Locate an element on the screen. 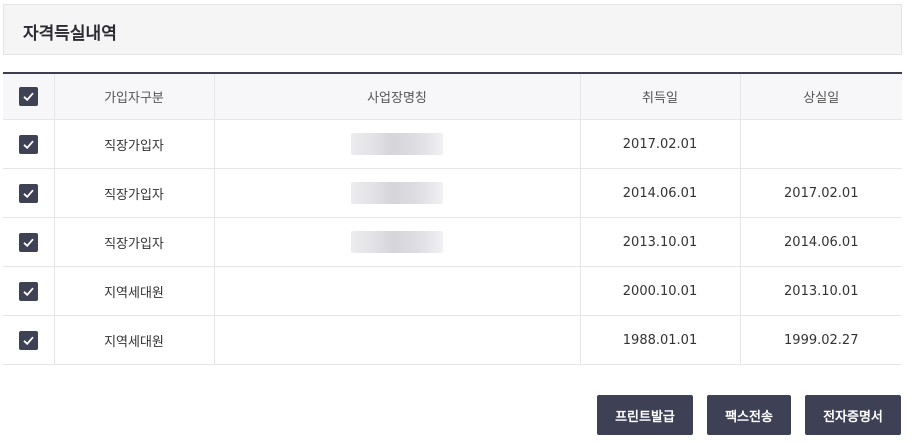 Image resolution: width=912 pixels, height=443 pixels. select-all-checkbox is located at coordinates (28, 96).